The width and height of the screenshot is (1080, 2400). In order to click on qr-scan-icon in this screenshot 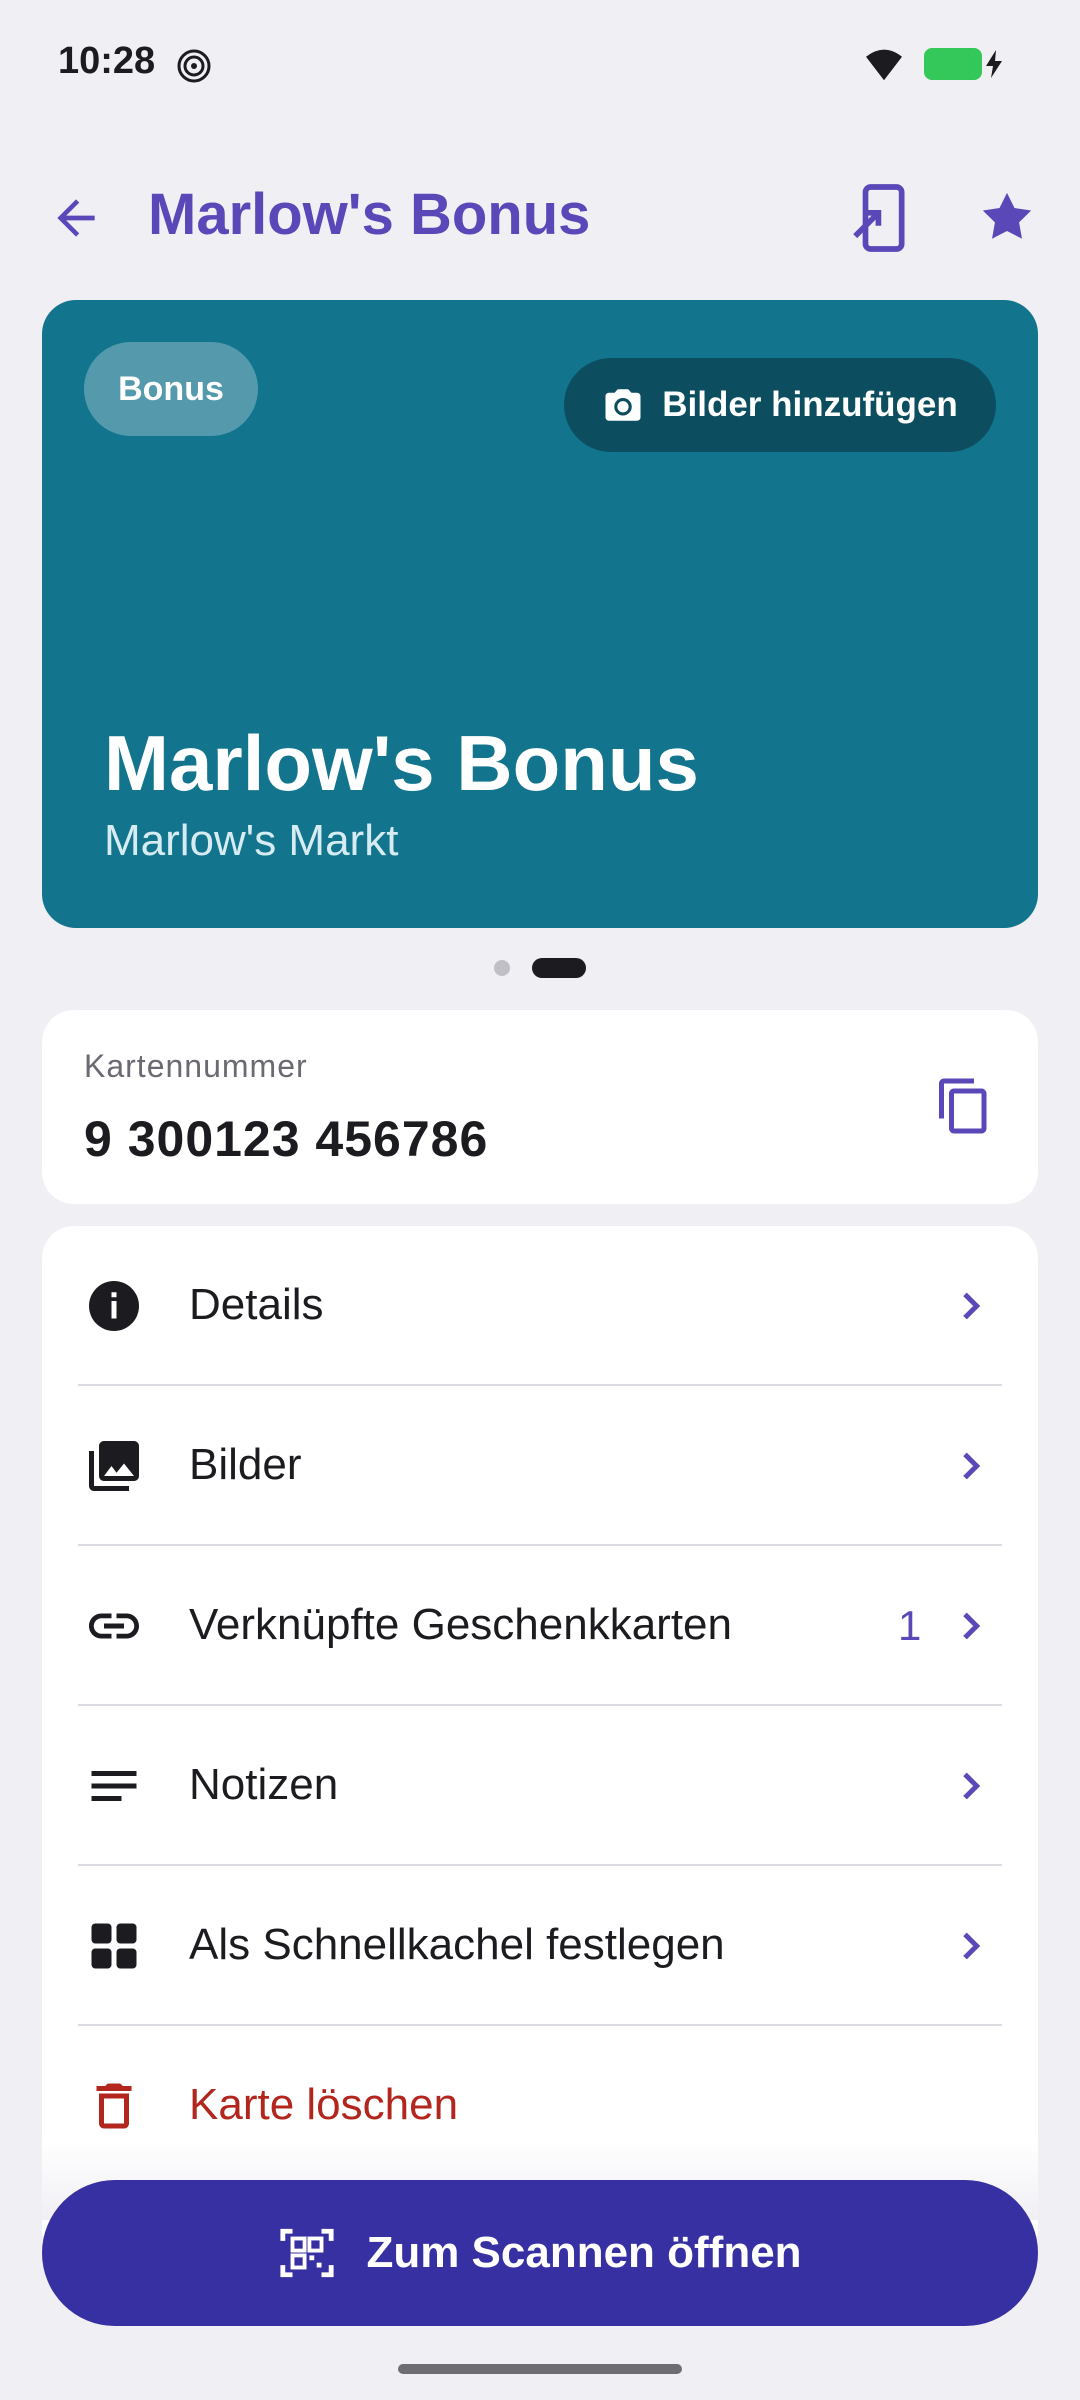, I will do `click(307, 2253)`.